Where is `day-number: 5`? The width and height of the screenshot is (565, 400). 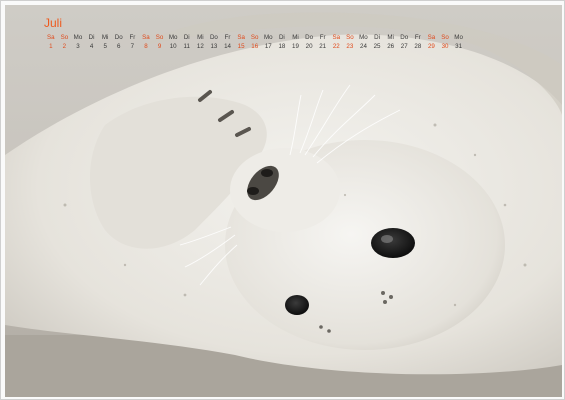
day-number: 5 is located at coordinates (105, 46).